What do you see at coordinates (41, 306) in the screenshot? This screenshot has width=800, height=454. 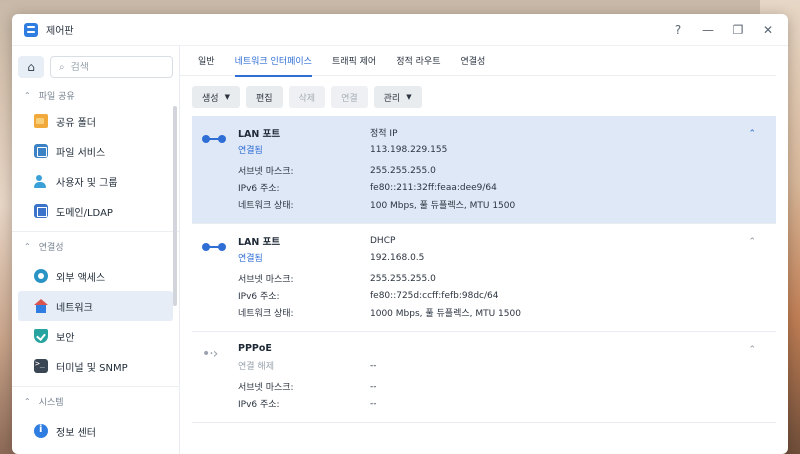 I see `network-icon` at bounding box center [41, 306].